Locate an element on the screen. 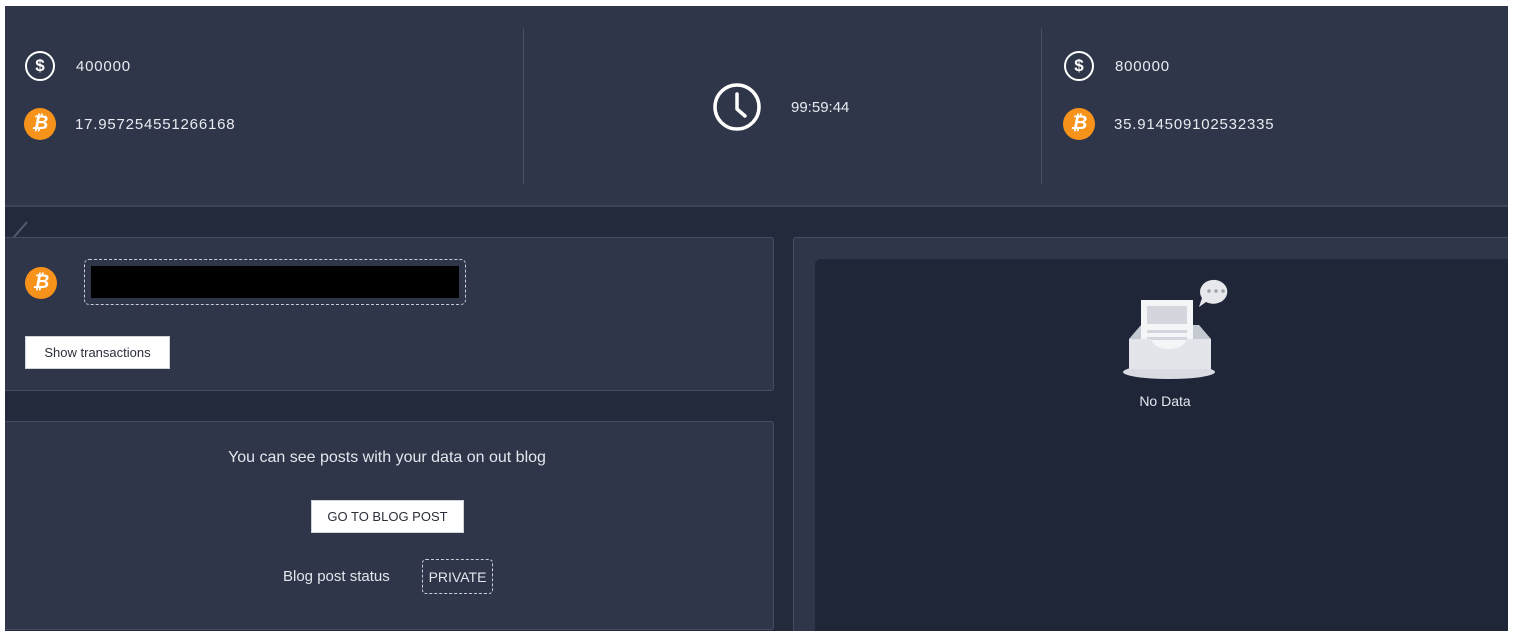  wallet-panel: ₿ Show transactions is located at coordinates (389, 314).